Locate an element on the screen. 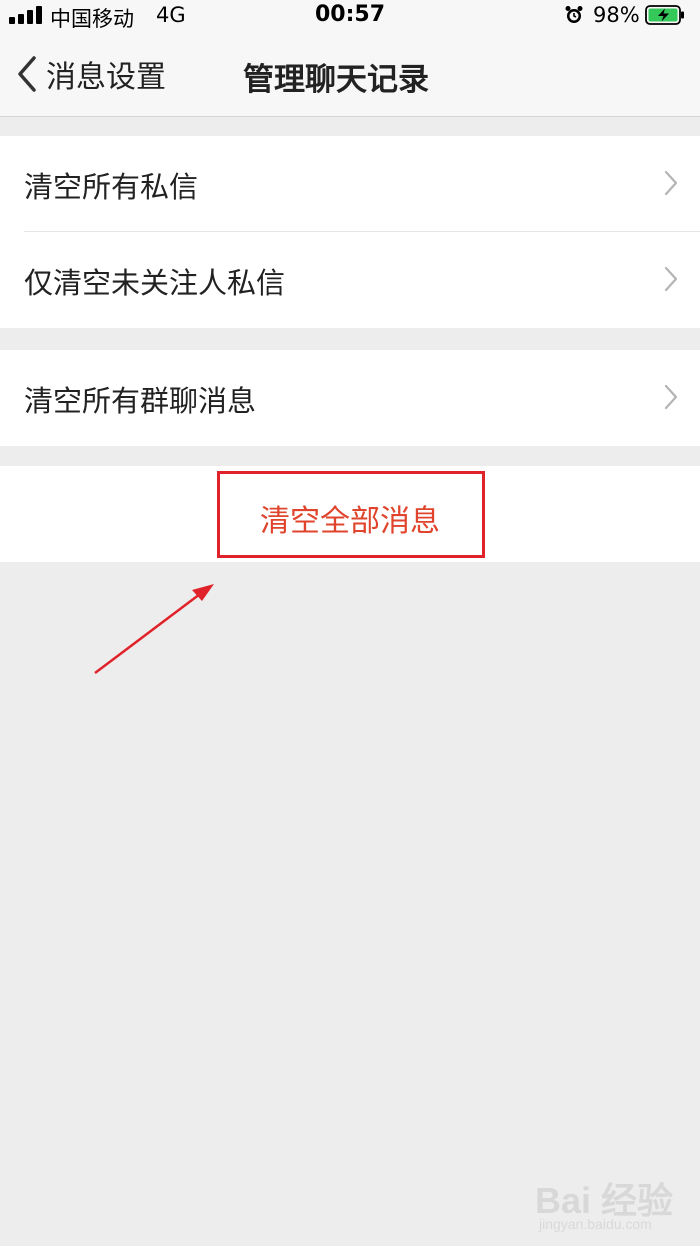  navigation-bar: 消息设置 管理聊天记录 is located at coordinates (350, 74).